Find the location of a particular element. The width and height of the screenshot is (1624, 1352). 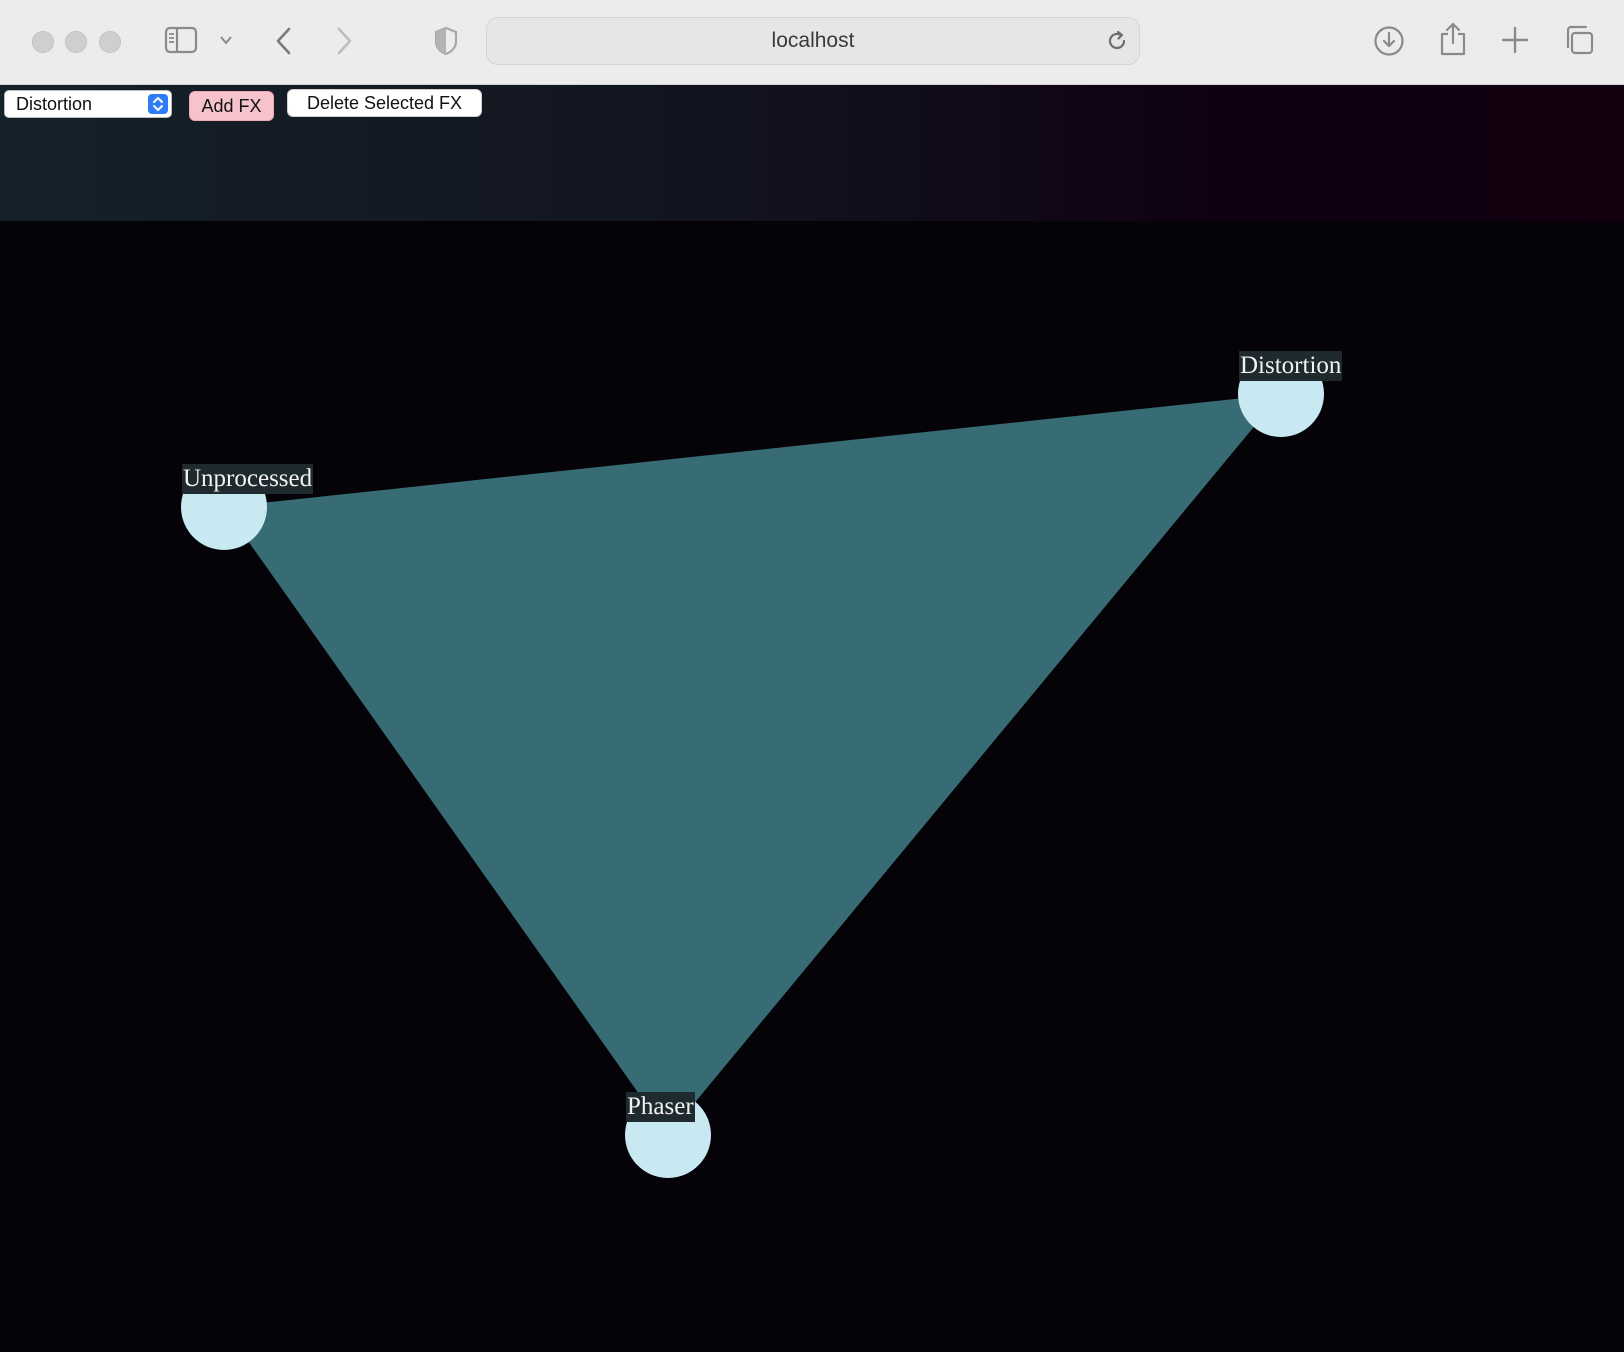

fx-type-select: Distortion is located at coordinates (88, 104).